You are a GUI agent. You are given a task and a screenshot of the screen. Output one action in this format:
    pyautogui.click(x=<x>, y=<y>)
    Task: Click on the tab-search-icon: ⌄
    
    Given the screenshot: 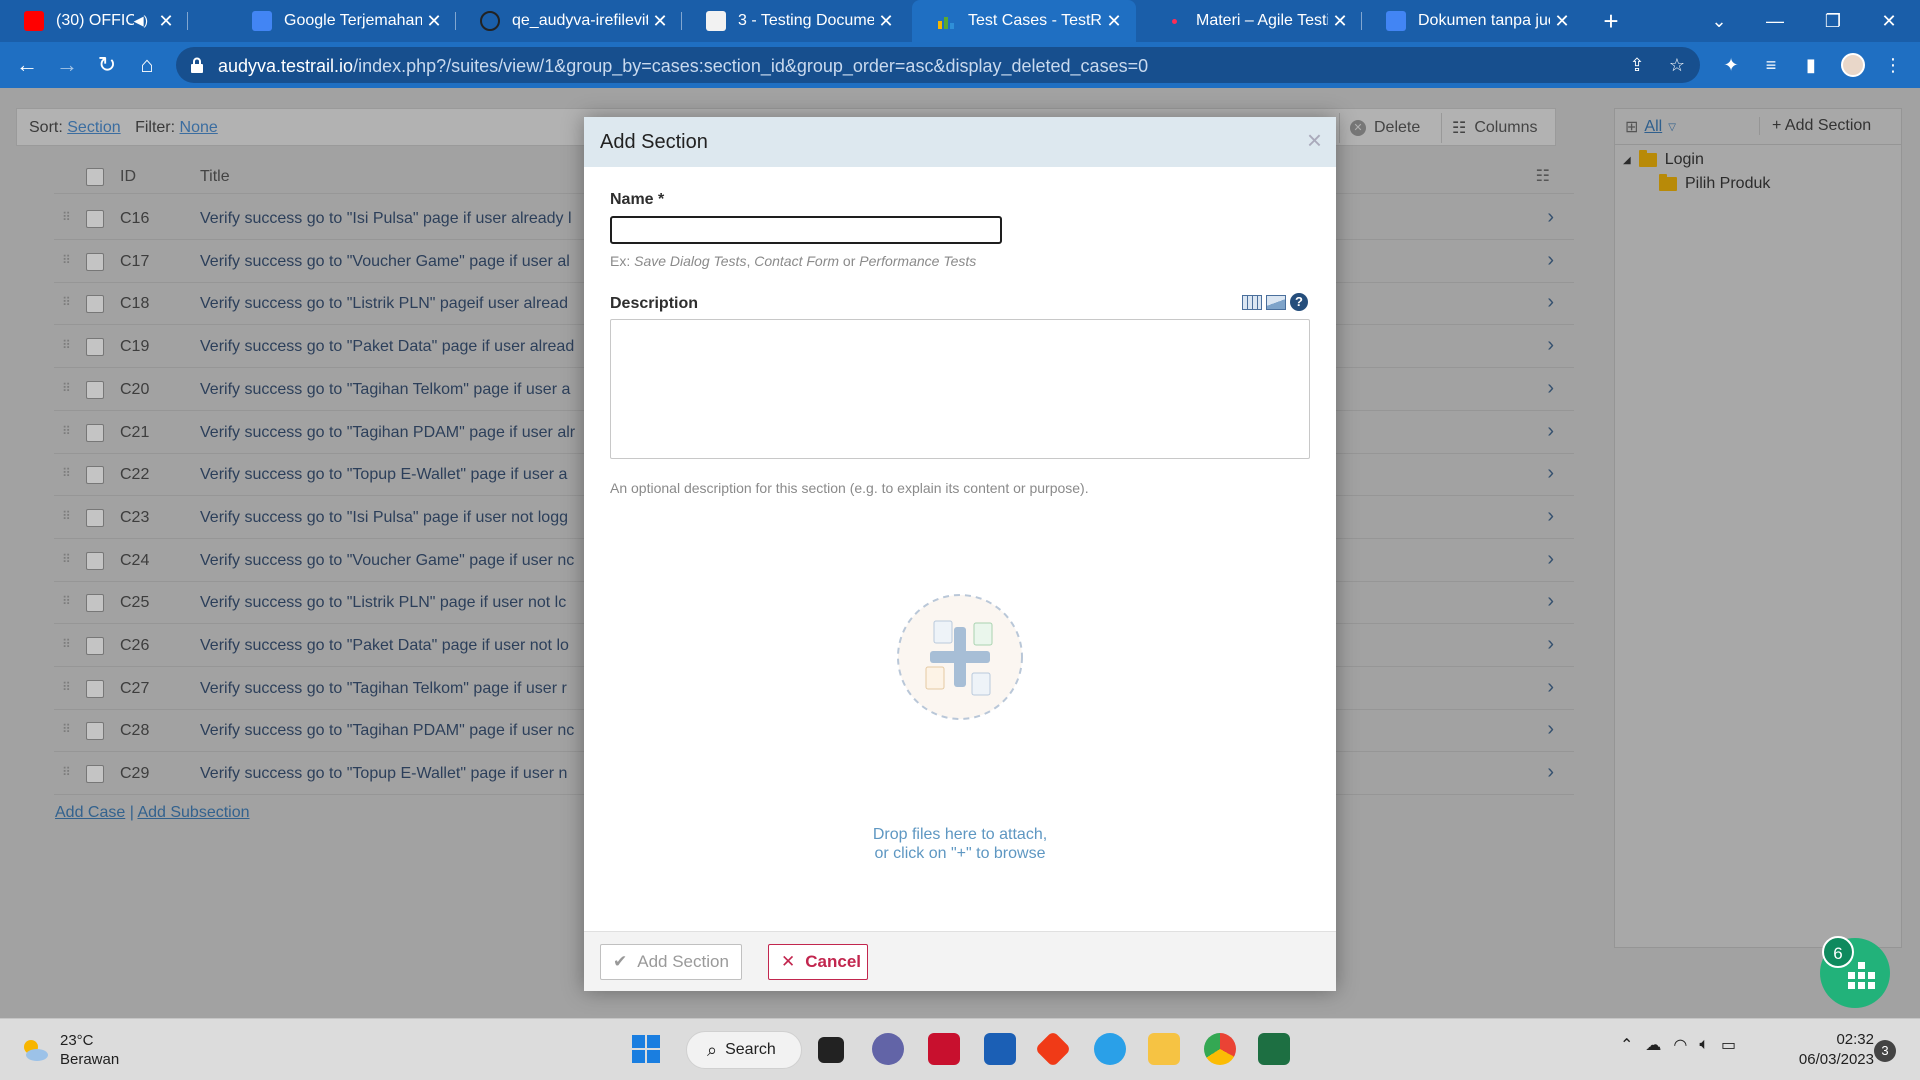 What is the action you would take?
    pyautogui.click(x=1719, y=21)
    